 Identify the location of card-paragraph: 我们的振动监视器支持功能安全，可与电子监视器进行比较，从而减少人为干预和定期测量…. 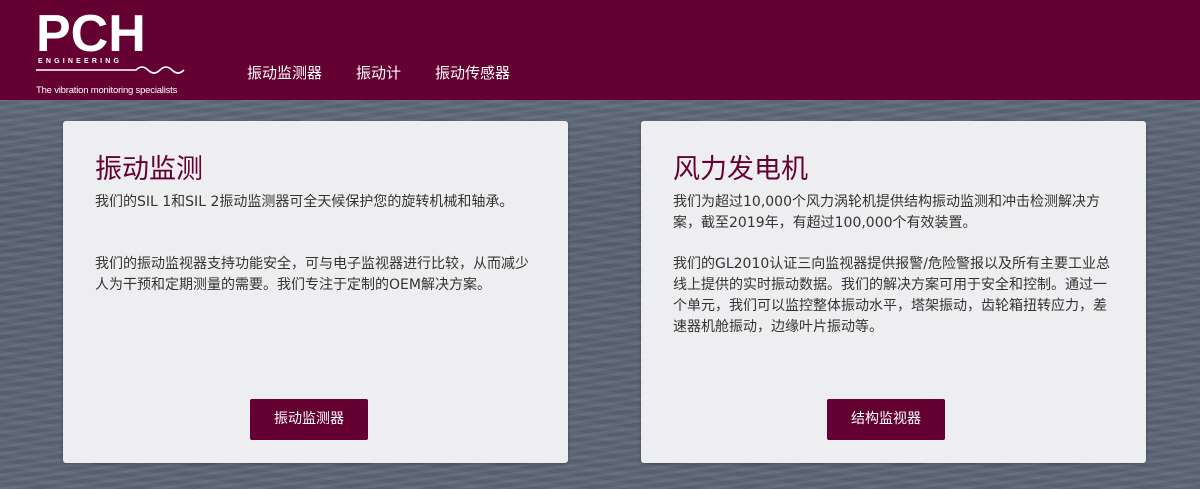
(312, 274).